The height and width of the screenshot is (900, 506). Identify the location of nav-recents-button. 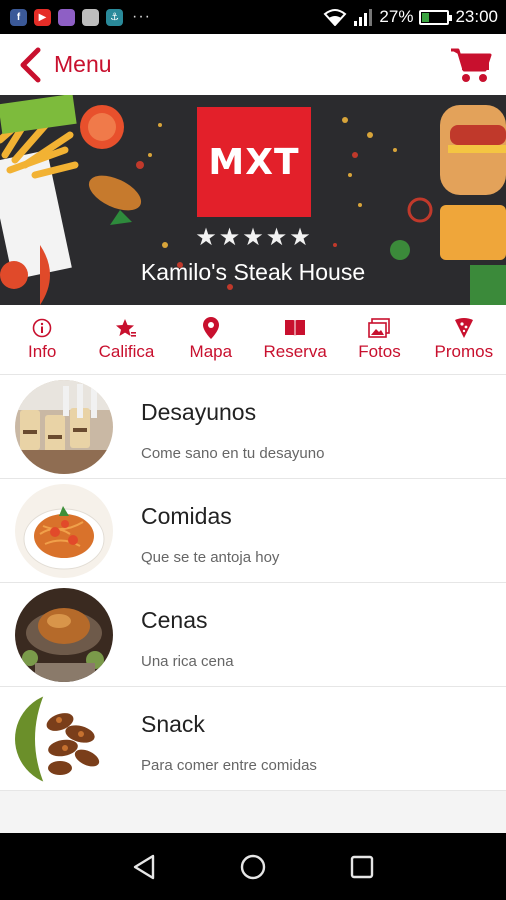
(362, 867).